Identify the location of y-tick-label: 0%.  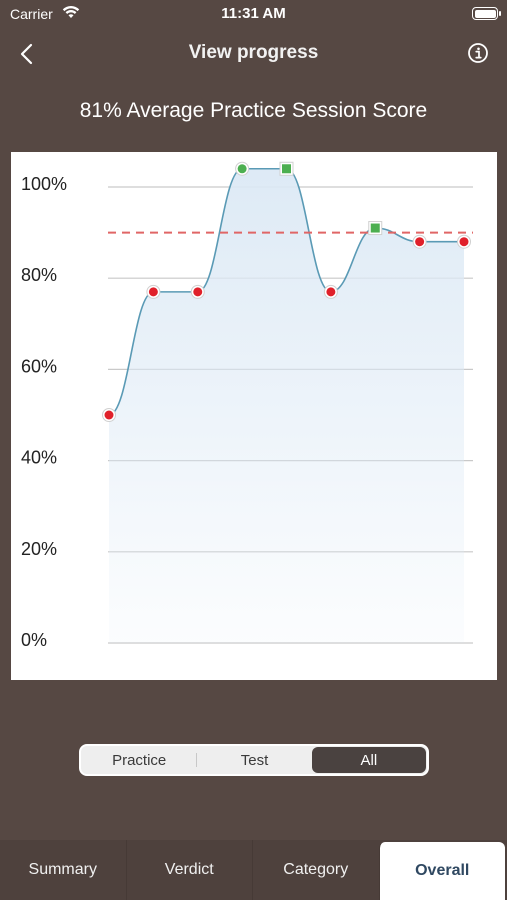
(34, 640).